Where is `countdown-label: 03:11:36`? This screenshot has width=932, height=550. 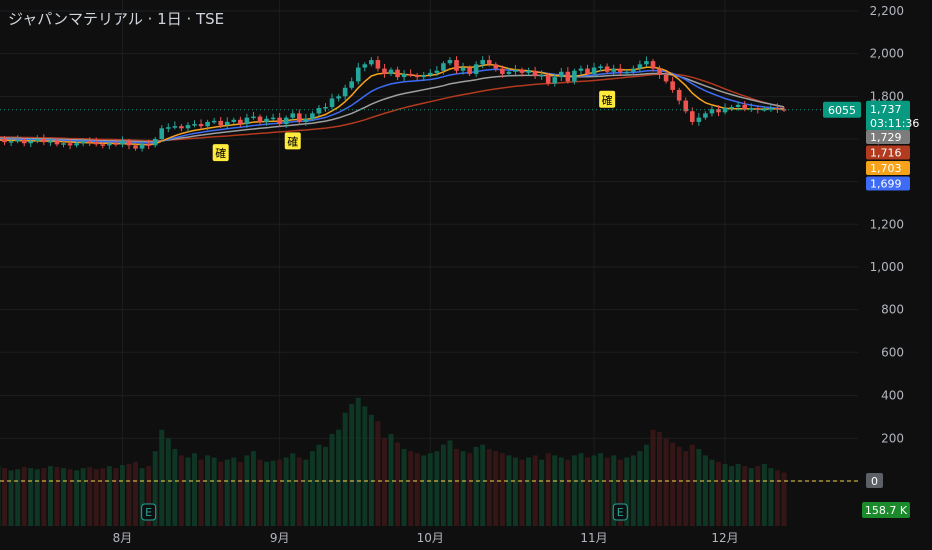
countdown-label: 03:11:36 is located at coordinates (894, 123).